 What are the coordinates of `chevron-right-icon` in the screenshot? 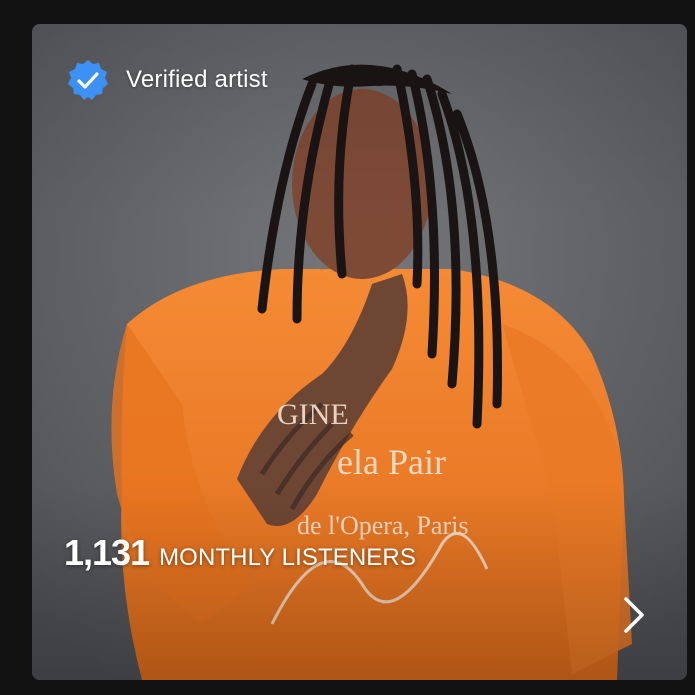 It's located at (634, 615).